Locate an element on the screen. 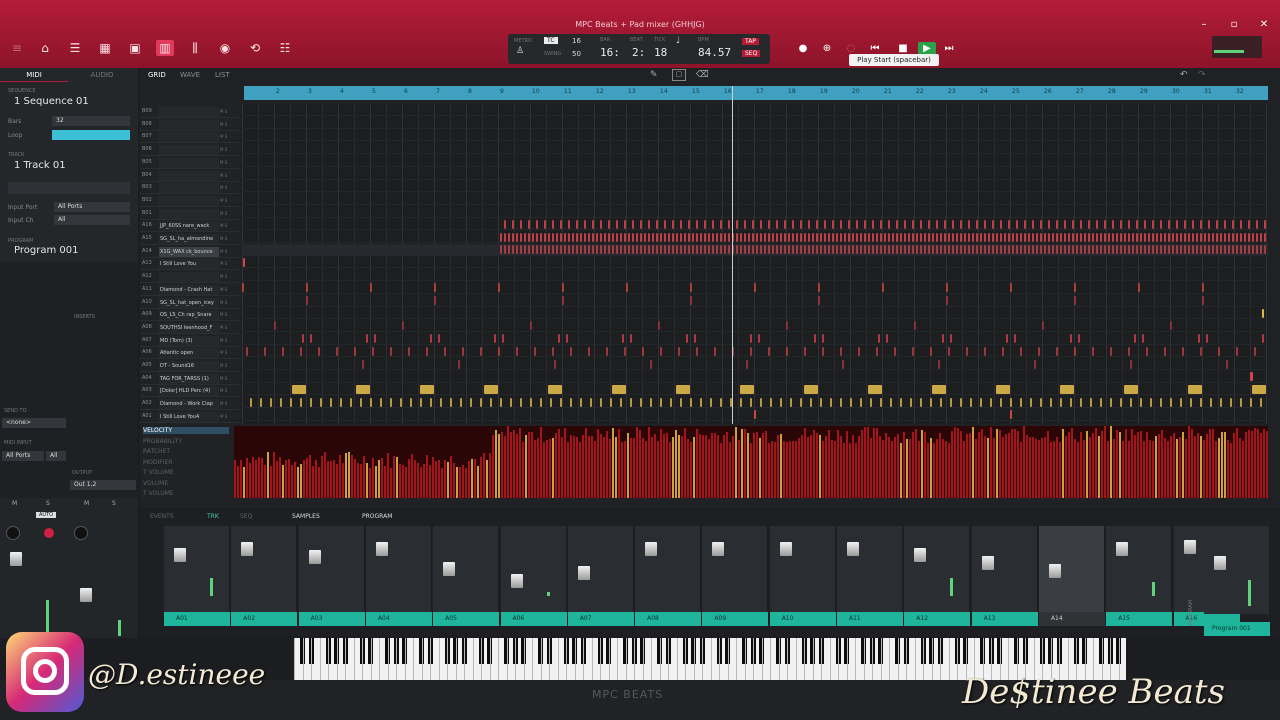  tap-button: TAP is located at coordinates (750, 41).